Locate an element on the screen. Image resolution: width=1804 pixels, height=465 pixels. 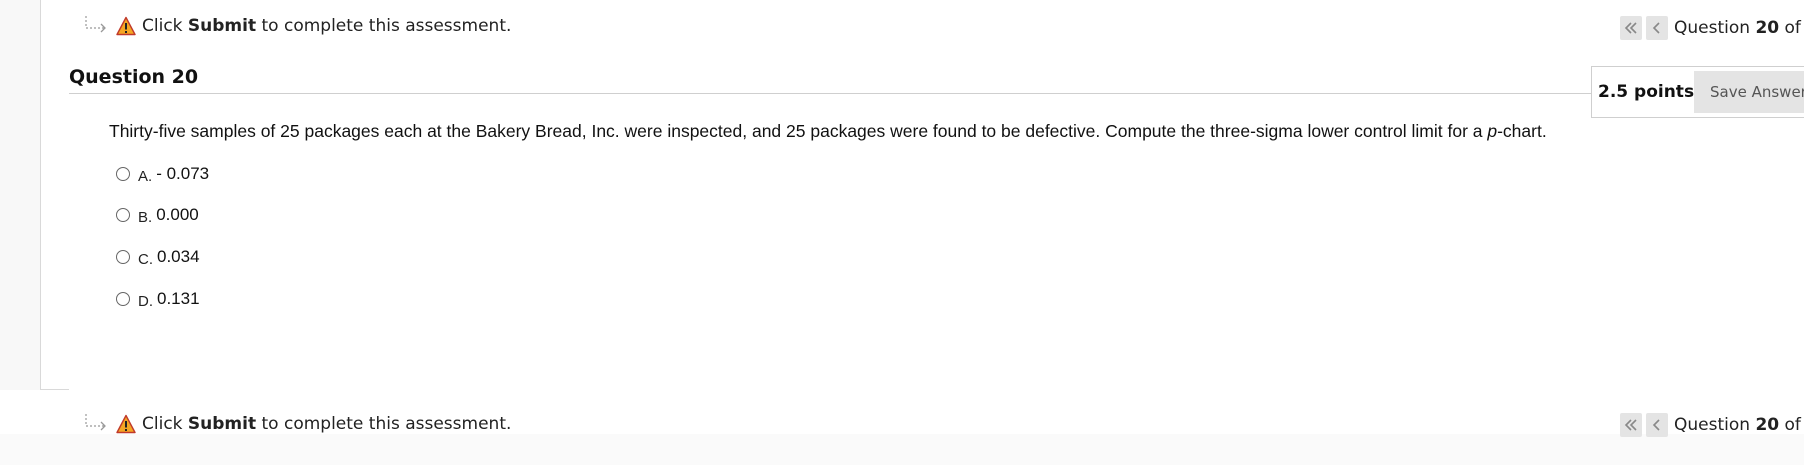
radio-button-a is located at coordinates (123, 174).